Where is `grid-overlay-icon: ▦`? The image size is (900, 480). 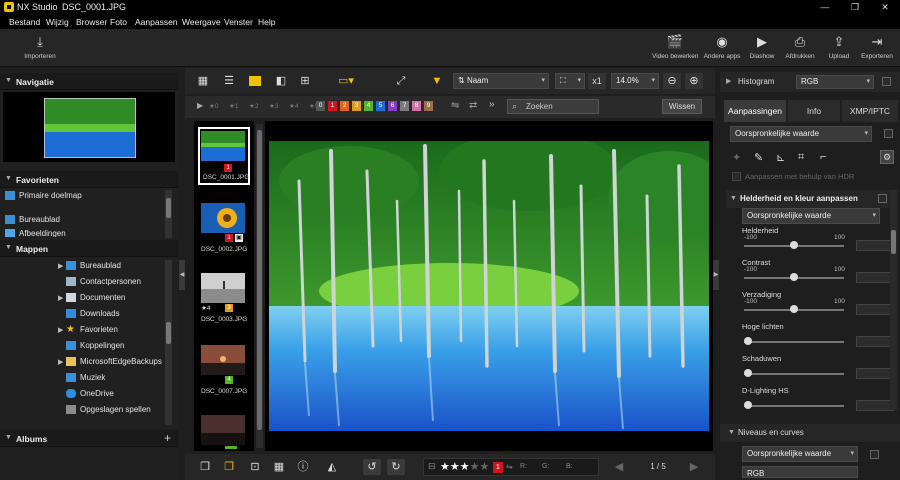
grid-overlay-icon: ▦ is located at coordinates (279, 467).